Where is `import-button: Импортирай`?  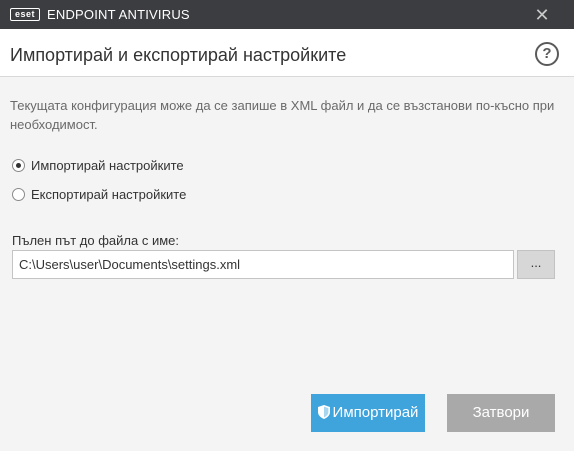 import-button: Импортирай is located at coordinates (368, 413).